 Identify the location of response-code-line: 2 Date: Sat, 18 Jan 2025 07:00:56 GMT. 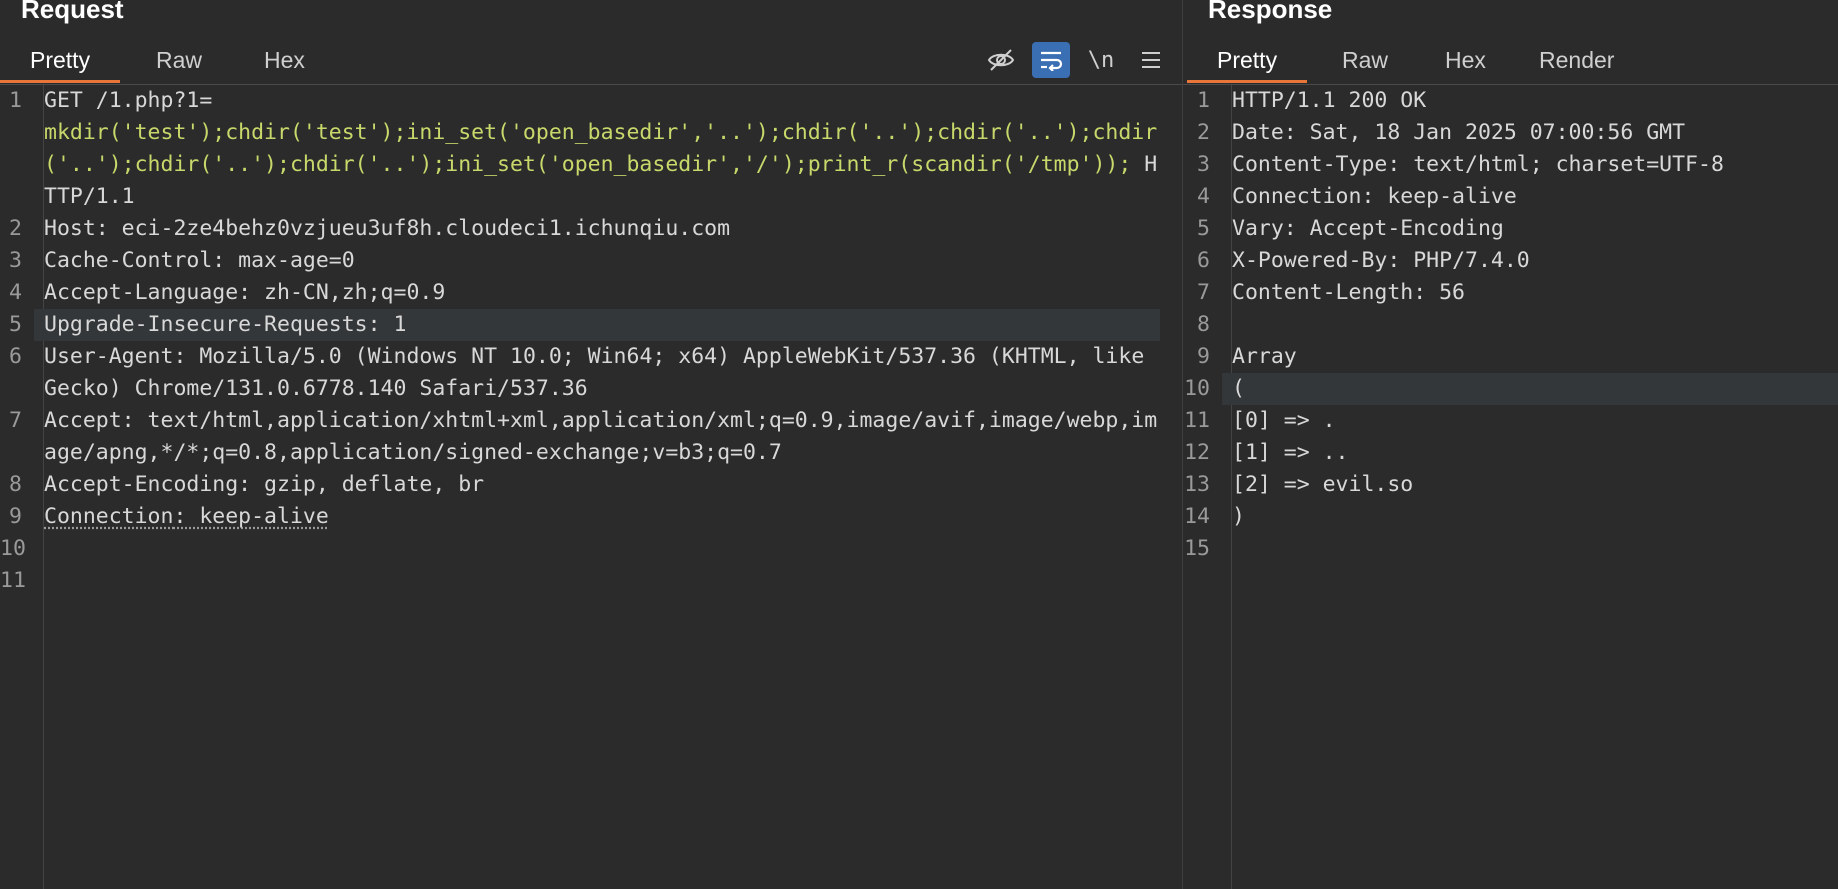
(1510, 133).